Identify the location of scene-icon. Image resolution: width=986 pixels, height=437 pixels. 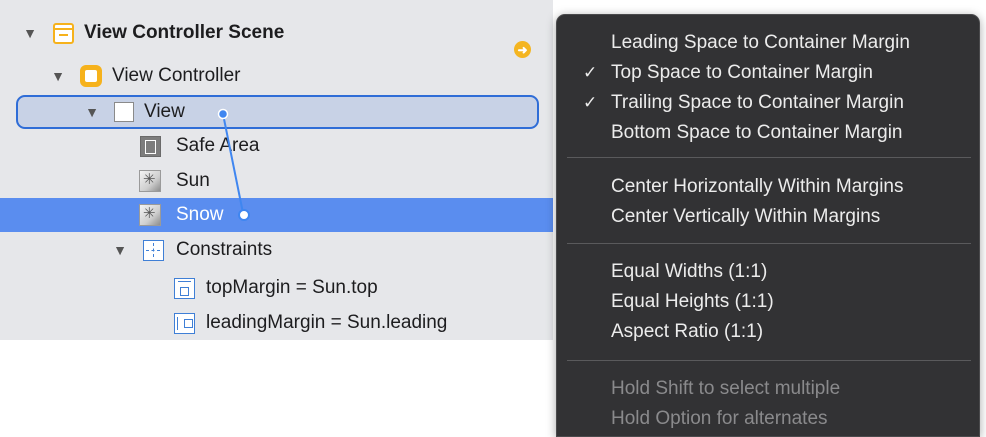
(63, 33).